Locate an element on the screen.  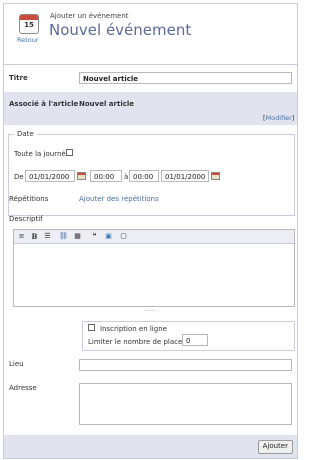
heading-icon: ≡ is located at coordinates (21, 236).